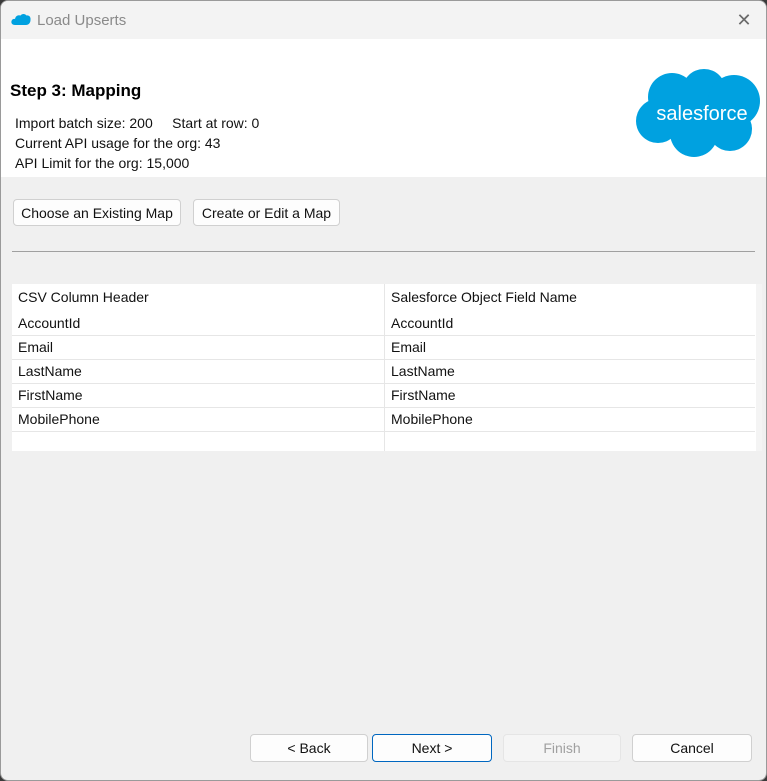 The width and height of the screenshot is (767, 781). I want to click on field-cell: LastName, so click(569, 371).